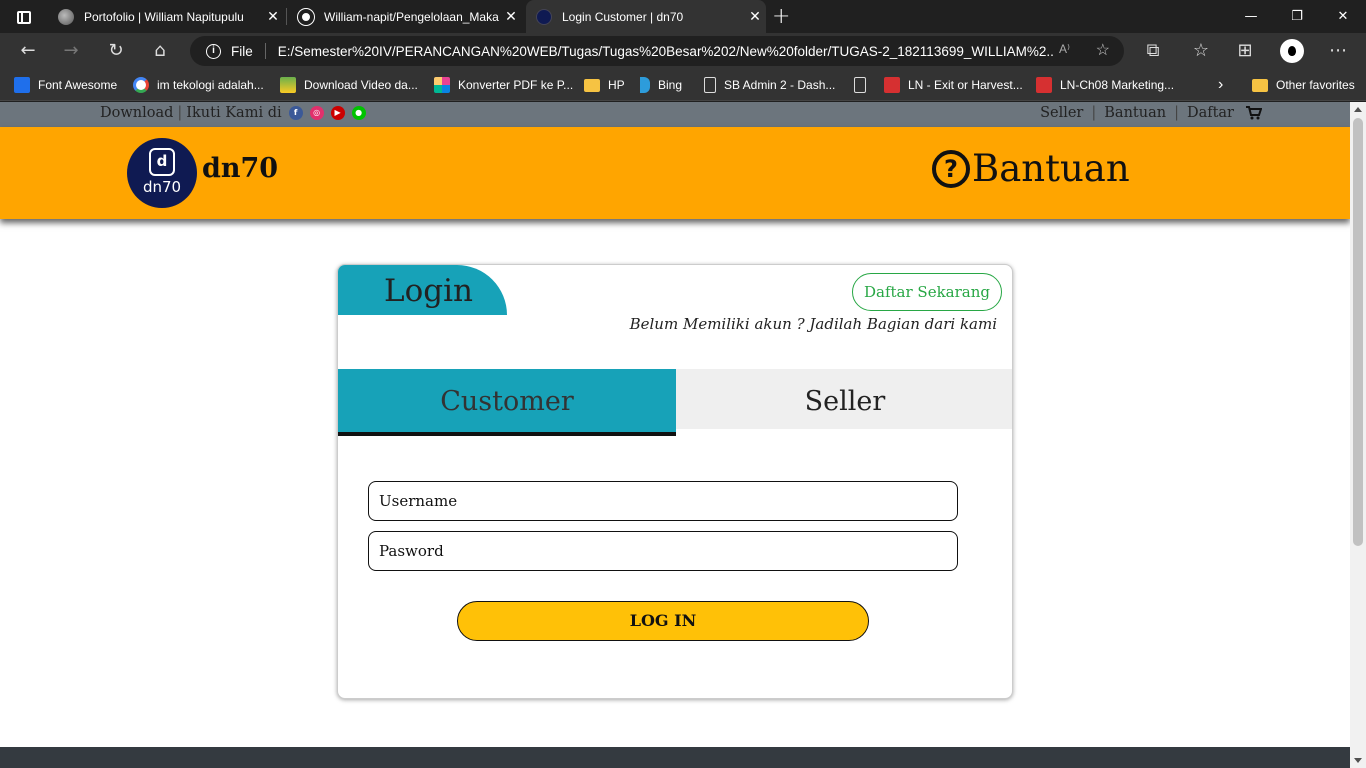 The image size is (1366, 768). What do you see at coordinates (1358, 109) in the screenshot?
I see `scroll-up-icon` at bounding box center [1358, 109].